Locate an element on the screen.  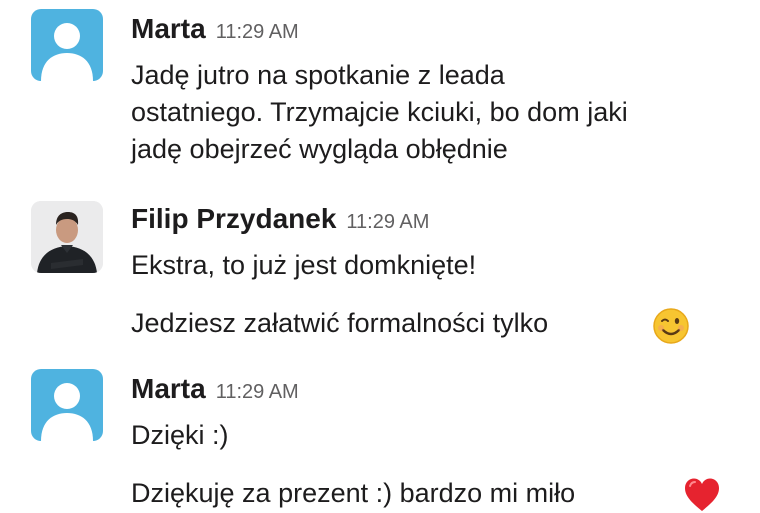
winking-face-emoji-icon is located at coordinates (671, 326).